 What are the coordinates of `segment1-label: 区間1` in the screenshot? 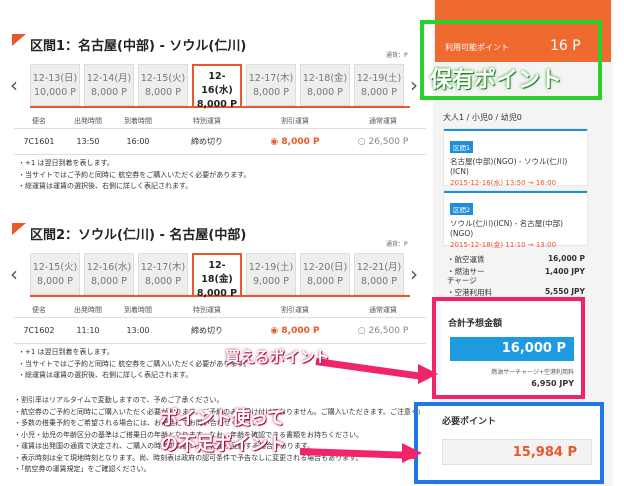 It's located at (462, 147).